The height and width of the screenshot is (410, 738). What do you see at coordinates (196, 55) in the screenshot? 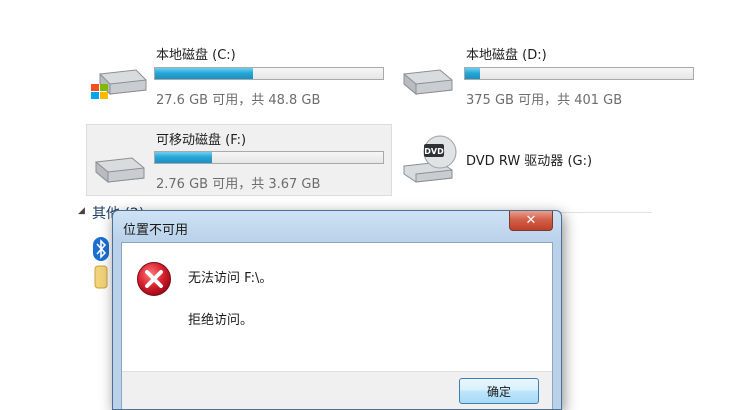
I see `drive-c-name: 本地磁盘 (C:)` at bounding box center [196, 55].